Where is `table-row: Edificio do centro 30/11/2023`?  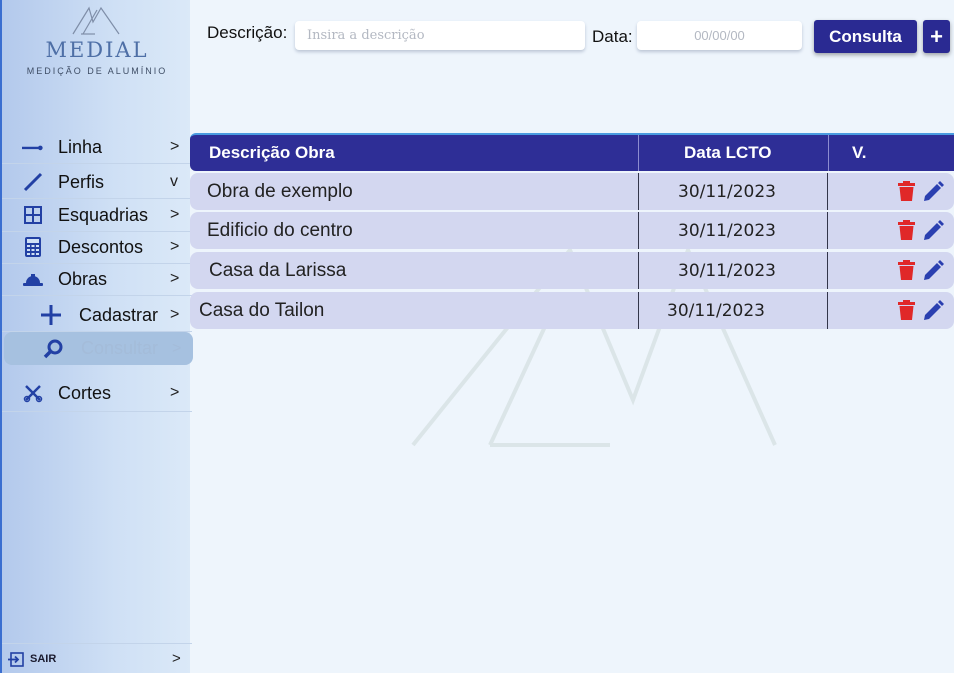 table-row: Edificio do centro 30/11/2023 is located at coordinates (572, 230).